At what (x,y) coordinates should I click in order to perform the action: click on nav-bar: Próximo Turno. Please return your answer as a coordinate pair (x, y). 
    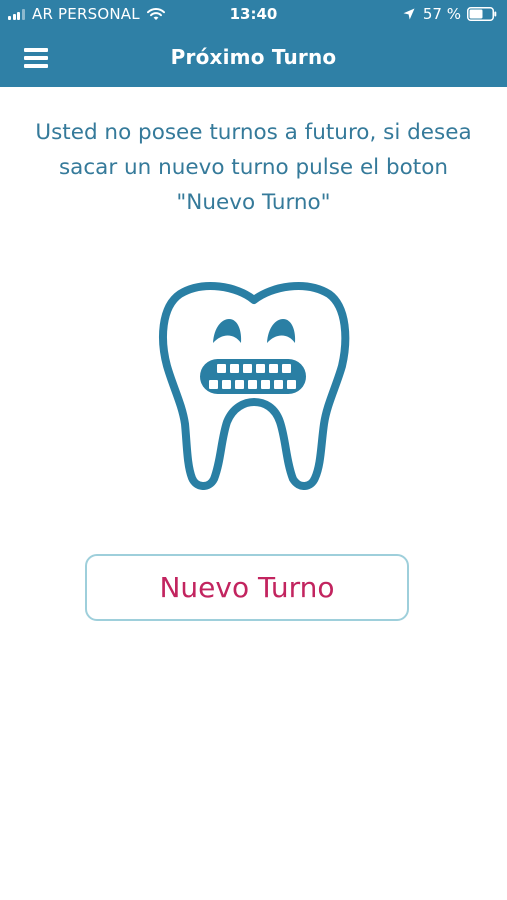
    Looking at the image, I should click on (253, 58).